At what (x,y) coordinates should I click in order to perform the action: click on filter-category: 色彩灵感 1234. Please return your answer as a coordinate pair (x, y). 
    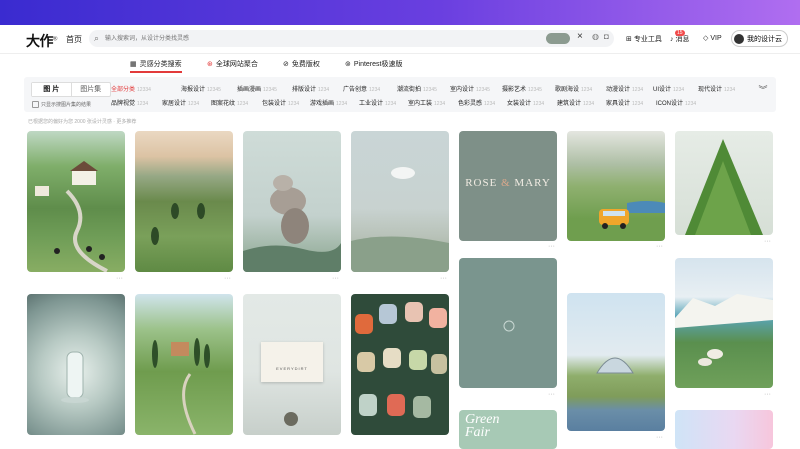
    Looking at the image, I should click on (476, 102).